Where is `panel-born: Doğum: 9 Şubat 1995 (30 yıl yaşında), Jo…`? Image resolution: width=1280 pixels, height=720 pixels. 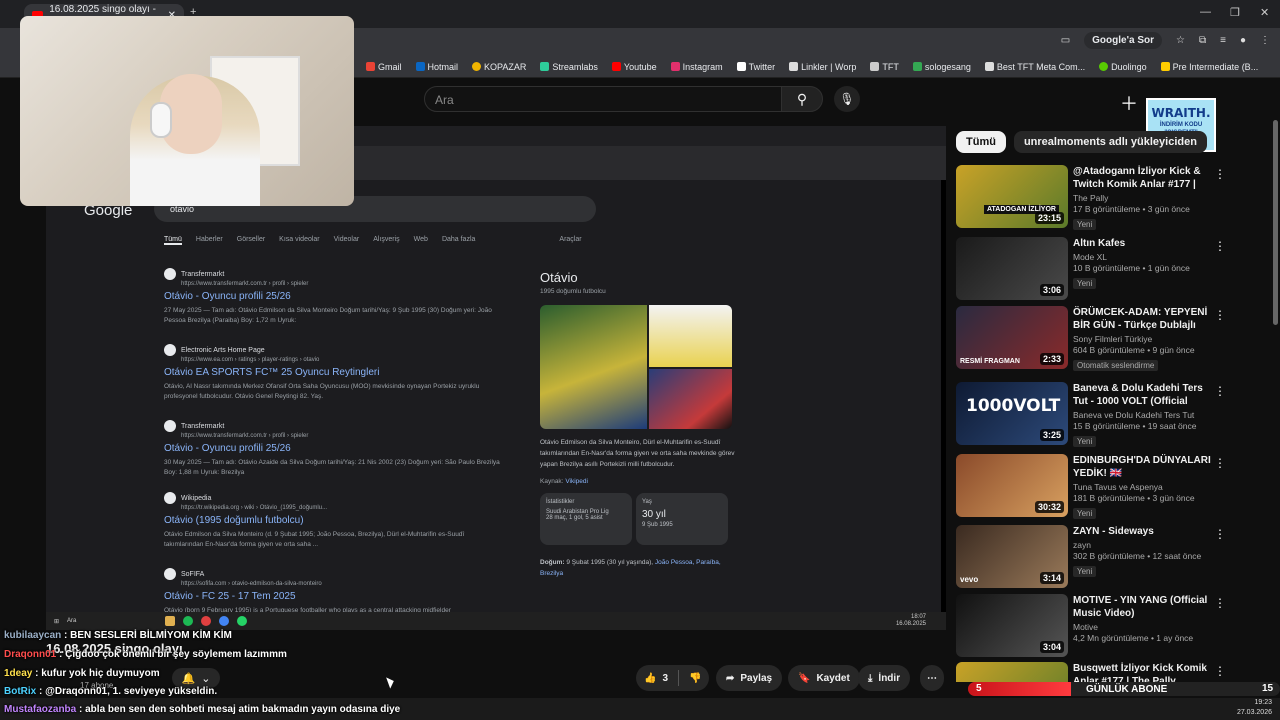
panel-born: Doğum: 9 Şubat 1995 (30 yıl yaşında), Jo… is located at coordinates (640, 568).